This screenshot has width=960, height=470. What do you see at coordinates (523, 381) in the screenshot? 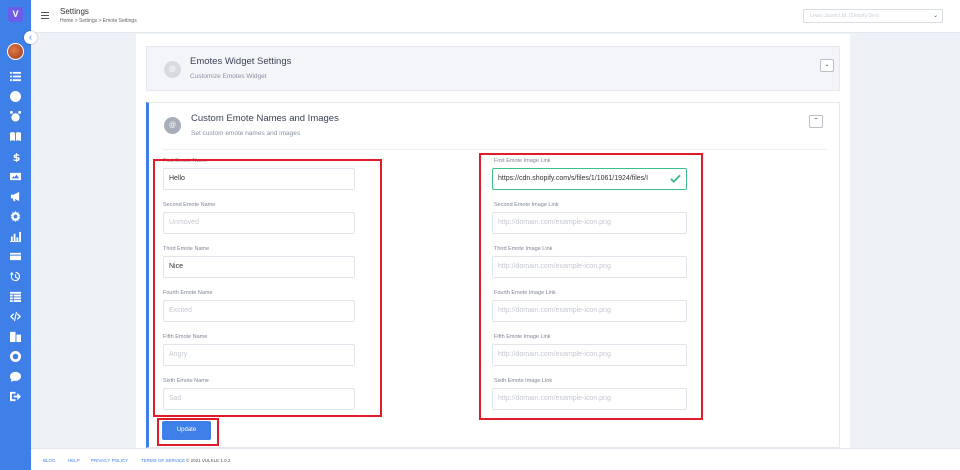
I see `sixth-emote-image-label: Sixth Emote Image Link` at bounding box center [523, 381].